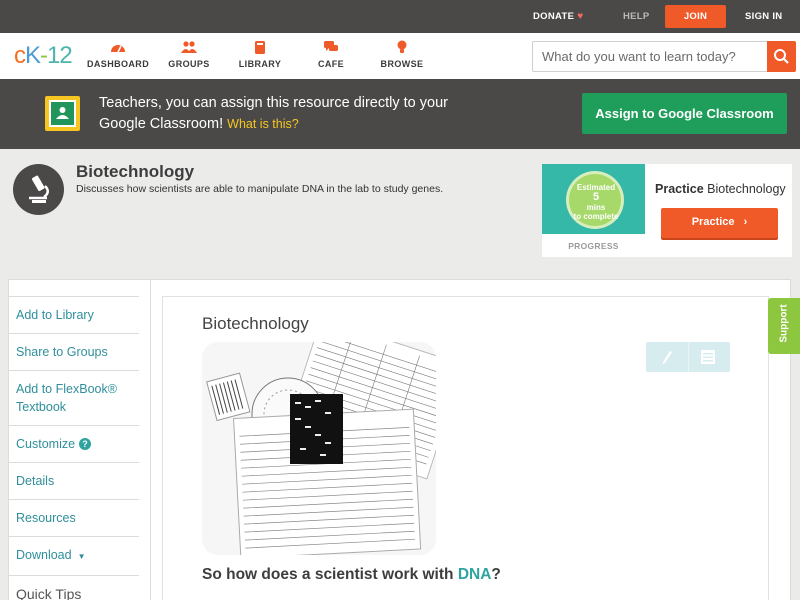 The height and width of the screenshot is (600, 800). Describe the element at coordinates (593, 246) in the screenshot. I see `progress-label: PROGRESS` at that location.